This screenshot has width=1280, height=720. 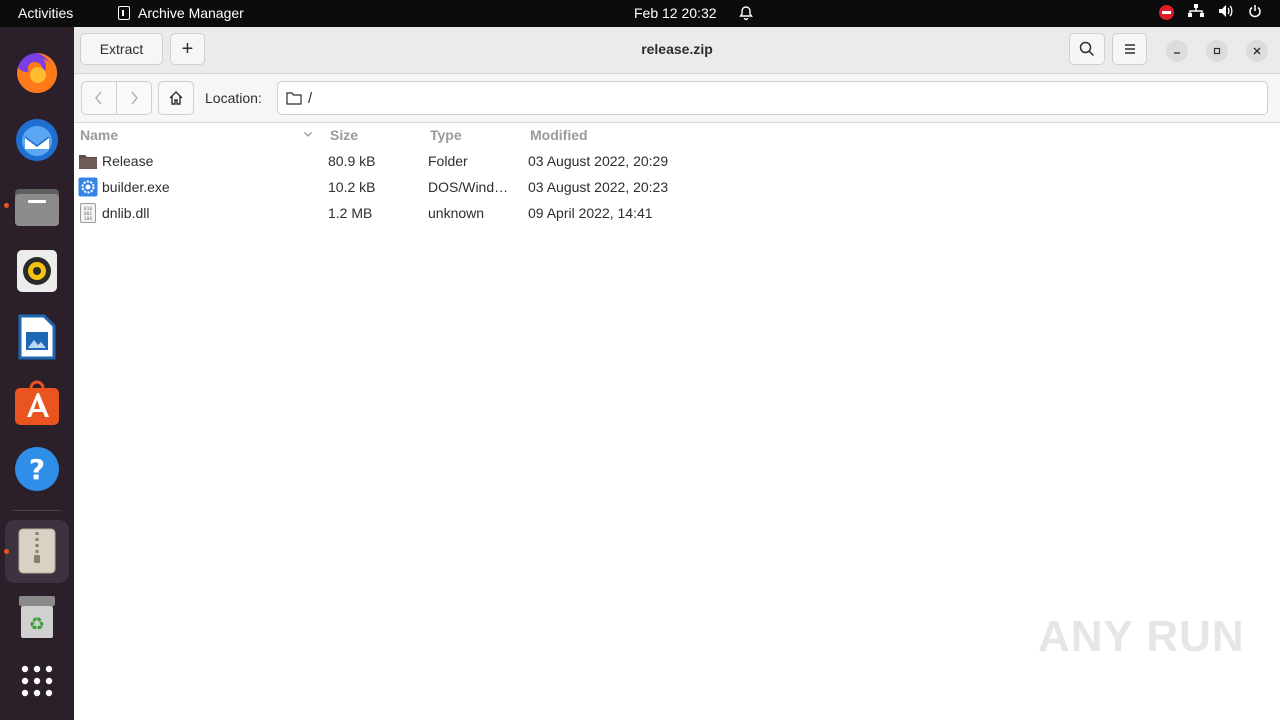 I want to click on home-button, so click(x=176, y=98).